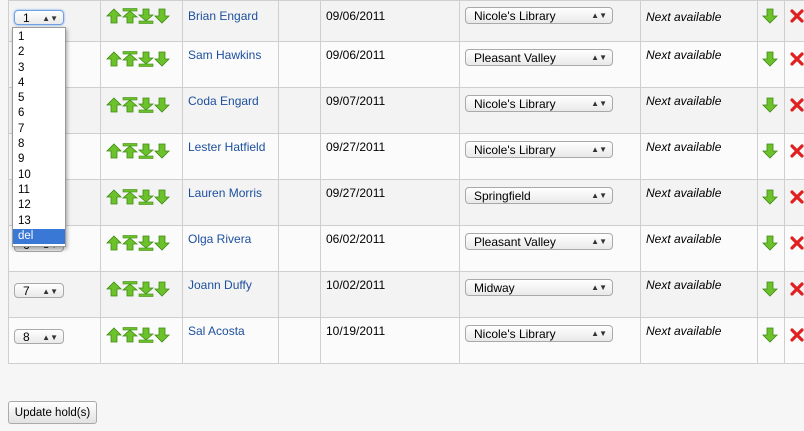  I want to click on priority-option: 5, so click(39, 98).